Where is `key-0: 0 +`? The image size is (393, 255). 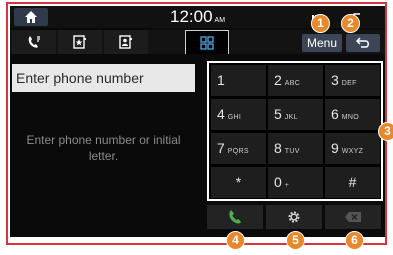 key-0: 0 + is located at coordinates (295, 182).